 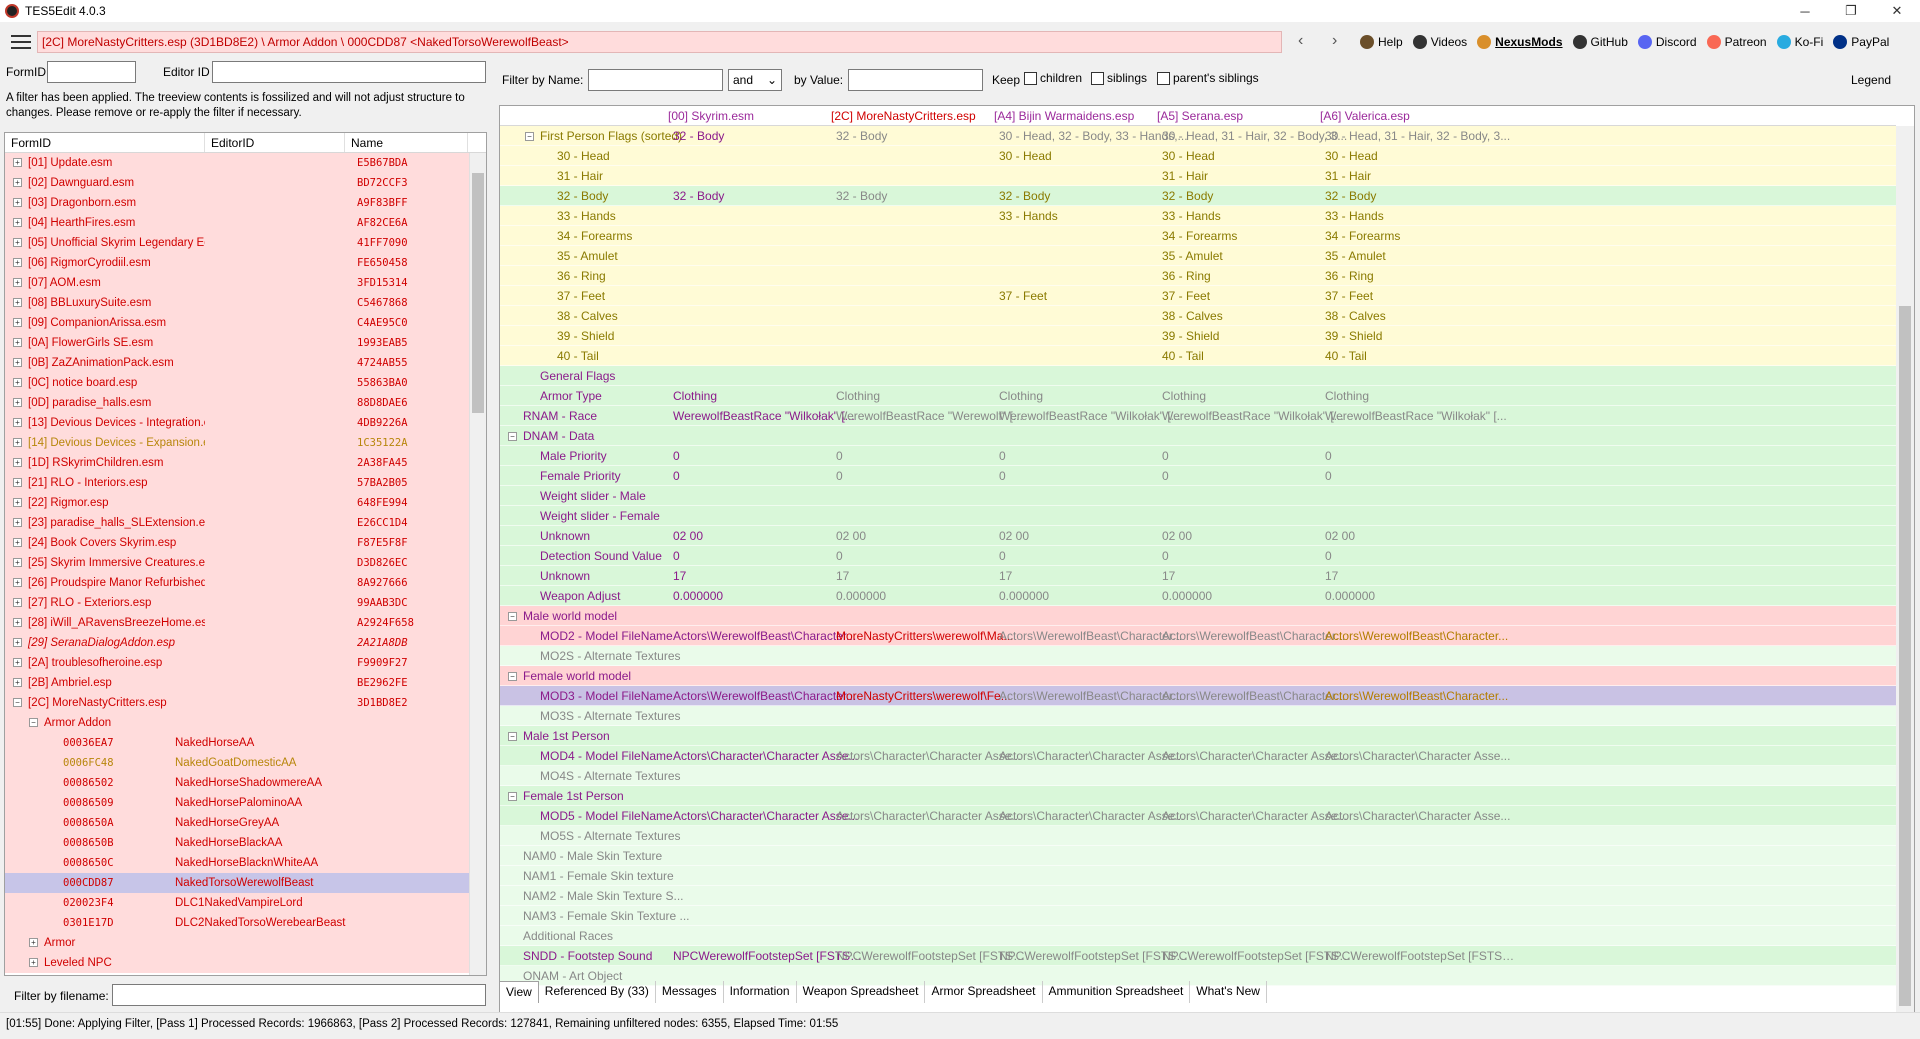 What do you see at coordinates (1198, 496) in the screenshot?
I see `view-row: Weight slider - Male` at bounding box center [1198, 496].